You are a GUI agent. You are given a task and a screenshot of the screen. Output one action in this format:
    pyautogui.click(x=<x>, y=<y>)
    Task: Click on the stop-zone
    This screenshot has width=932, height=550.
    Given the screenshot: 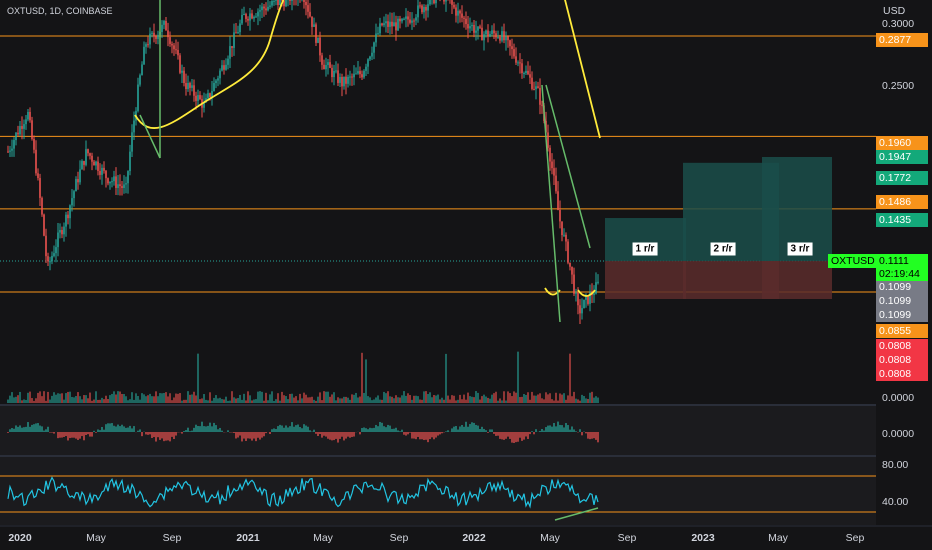 What is the action you would take?
    pyautogui.click(x=645, y=280)
    